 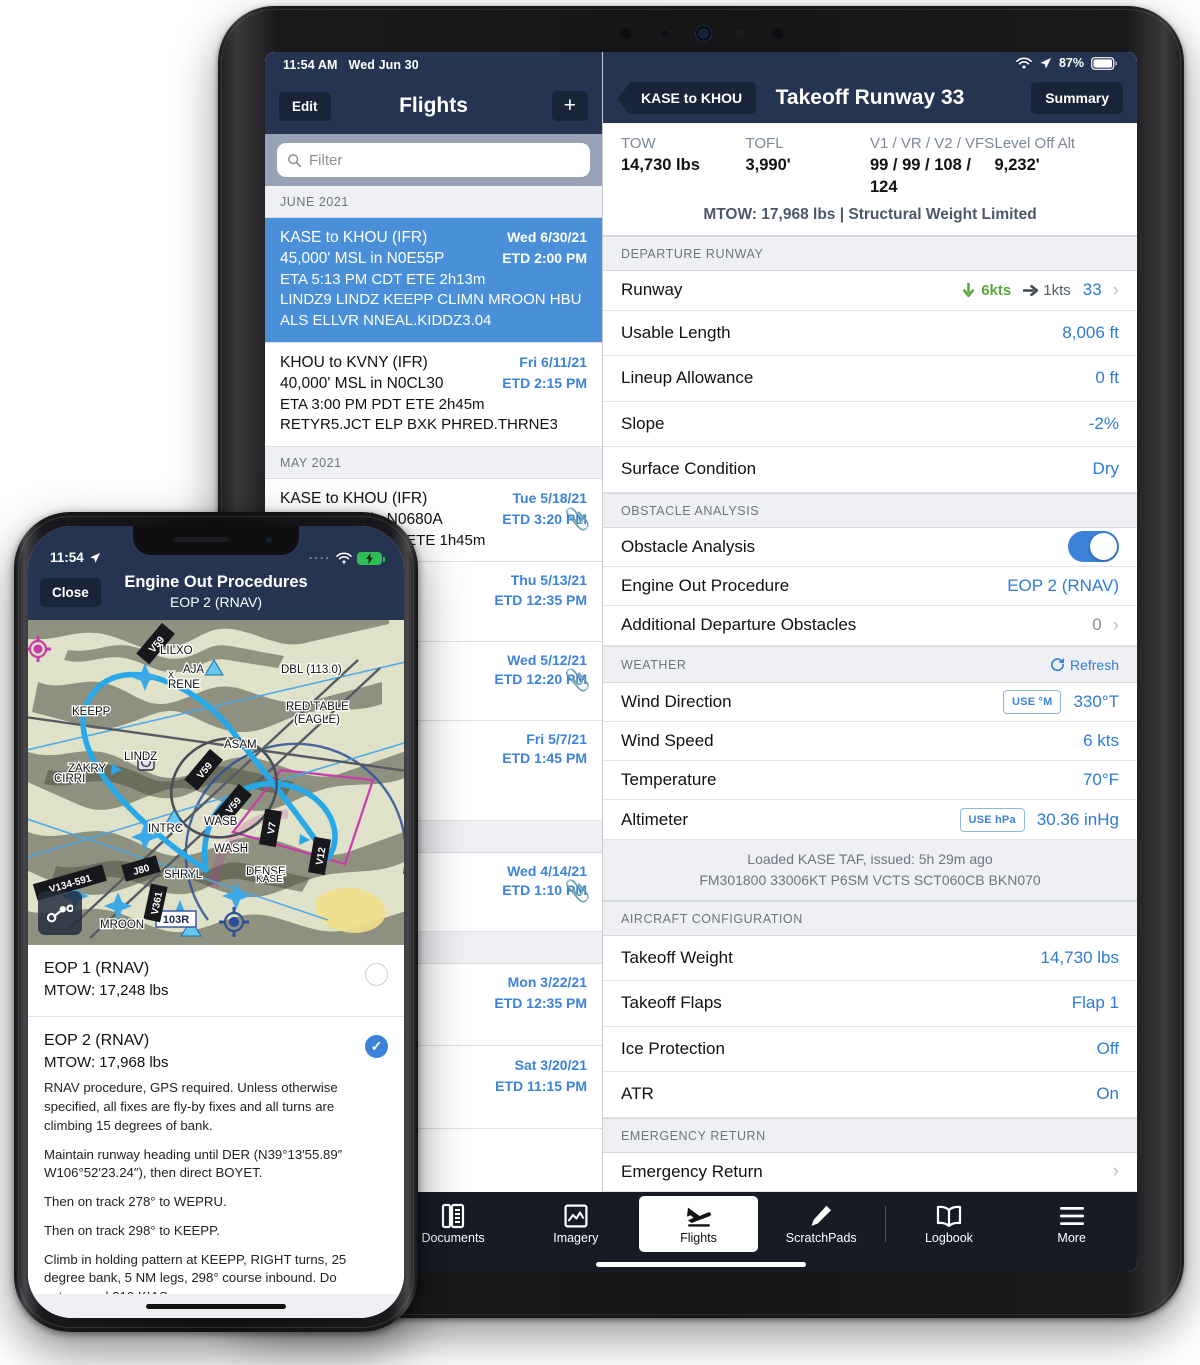 I want to click on row-engine-out-procedure: Engine Out Procedure EOP 2 (RNAV), so click(x=870, y=587).